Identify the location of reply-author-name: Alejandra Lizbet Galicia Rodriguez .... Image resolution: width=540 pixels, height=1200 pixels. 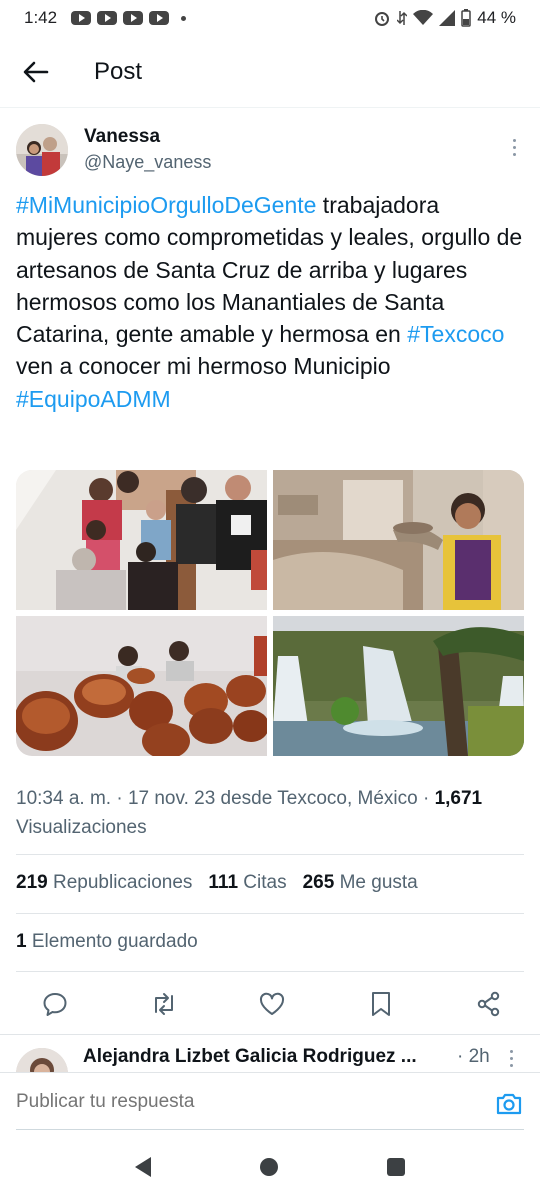
(250, 1057).